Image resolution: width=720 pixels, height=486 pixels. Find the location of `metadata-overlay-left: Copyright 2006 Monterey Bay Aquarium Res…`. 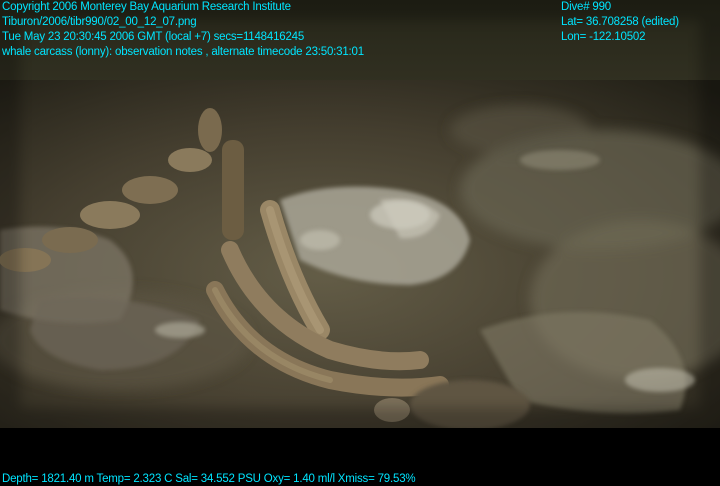

metadata-overlay-left: Copyright 2006 Monterey Bay Aquarium Res… is located at coordinates (183, 30).